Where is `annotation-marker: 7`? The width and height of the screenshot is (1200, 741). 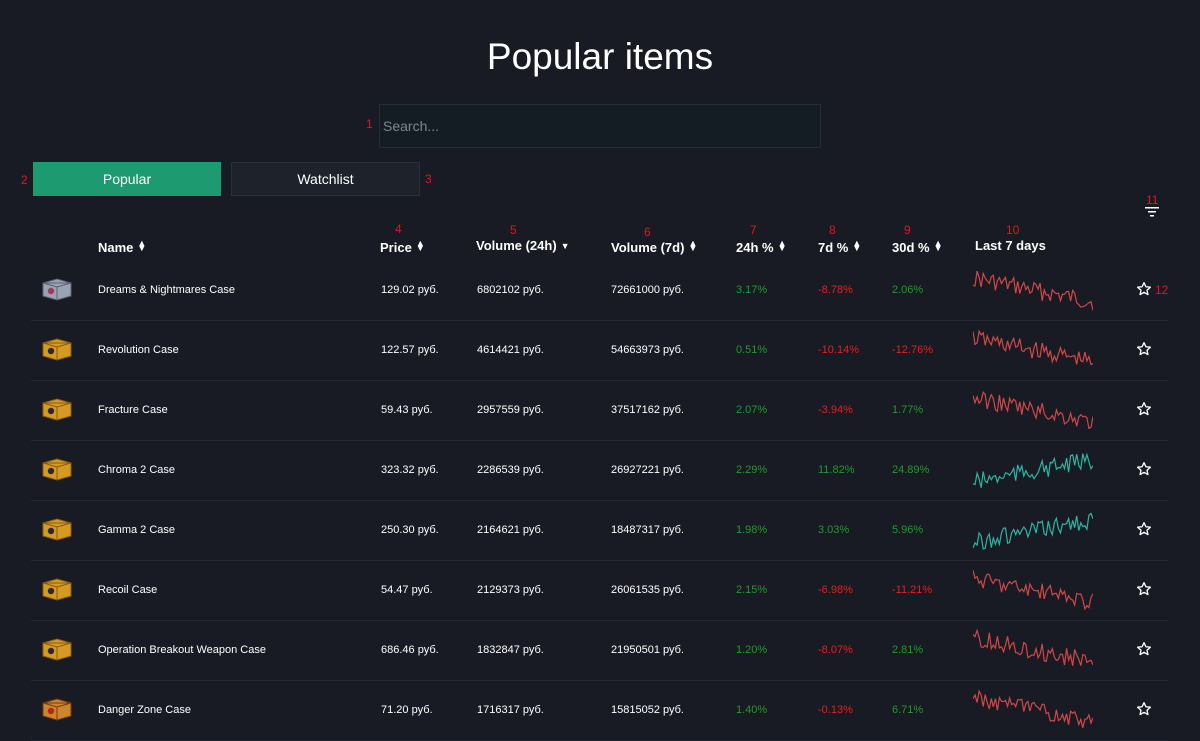
annotation-marker: 7 is located at coordinates (753, 230).